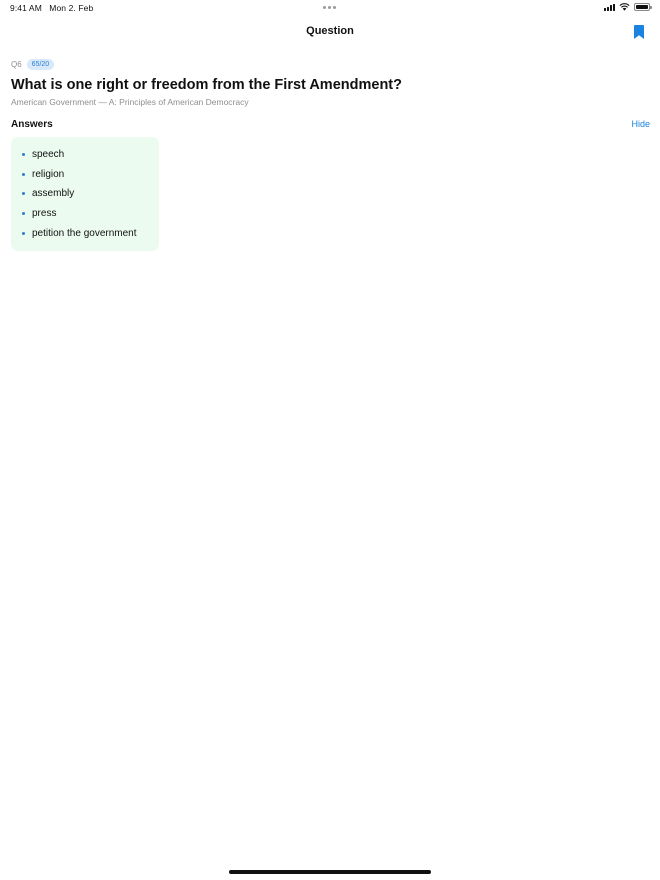 The width and height of the screenshot is (660, 880). I want to click on answer-item: petition the government, so click(85, 233).